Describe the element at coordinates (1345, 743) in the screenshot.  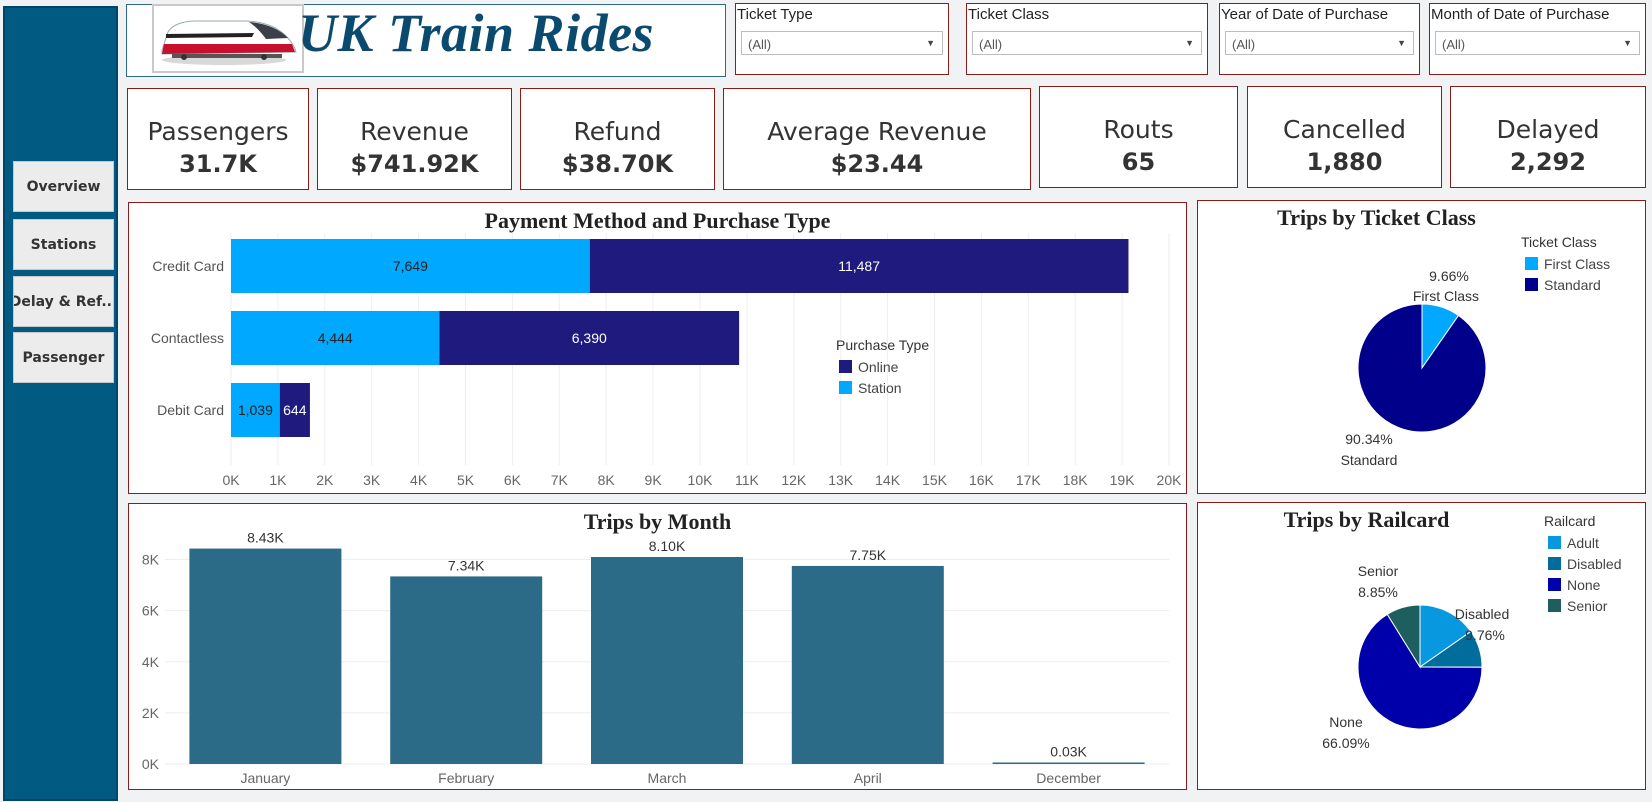
I see `slice-pct-label: 66.09%` at that location.